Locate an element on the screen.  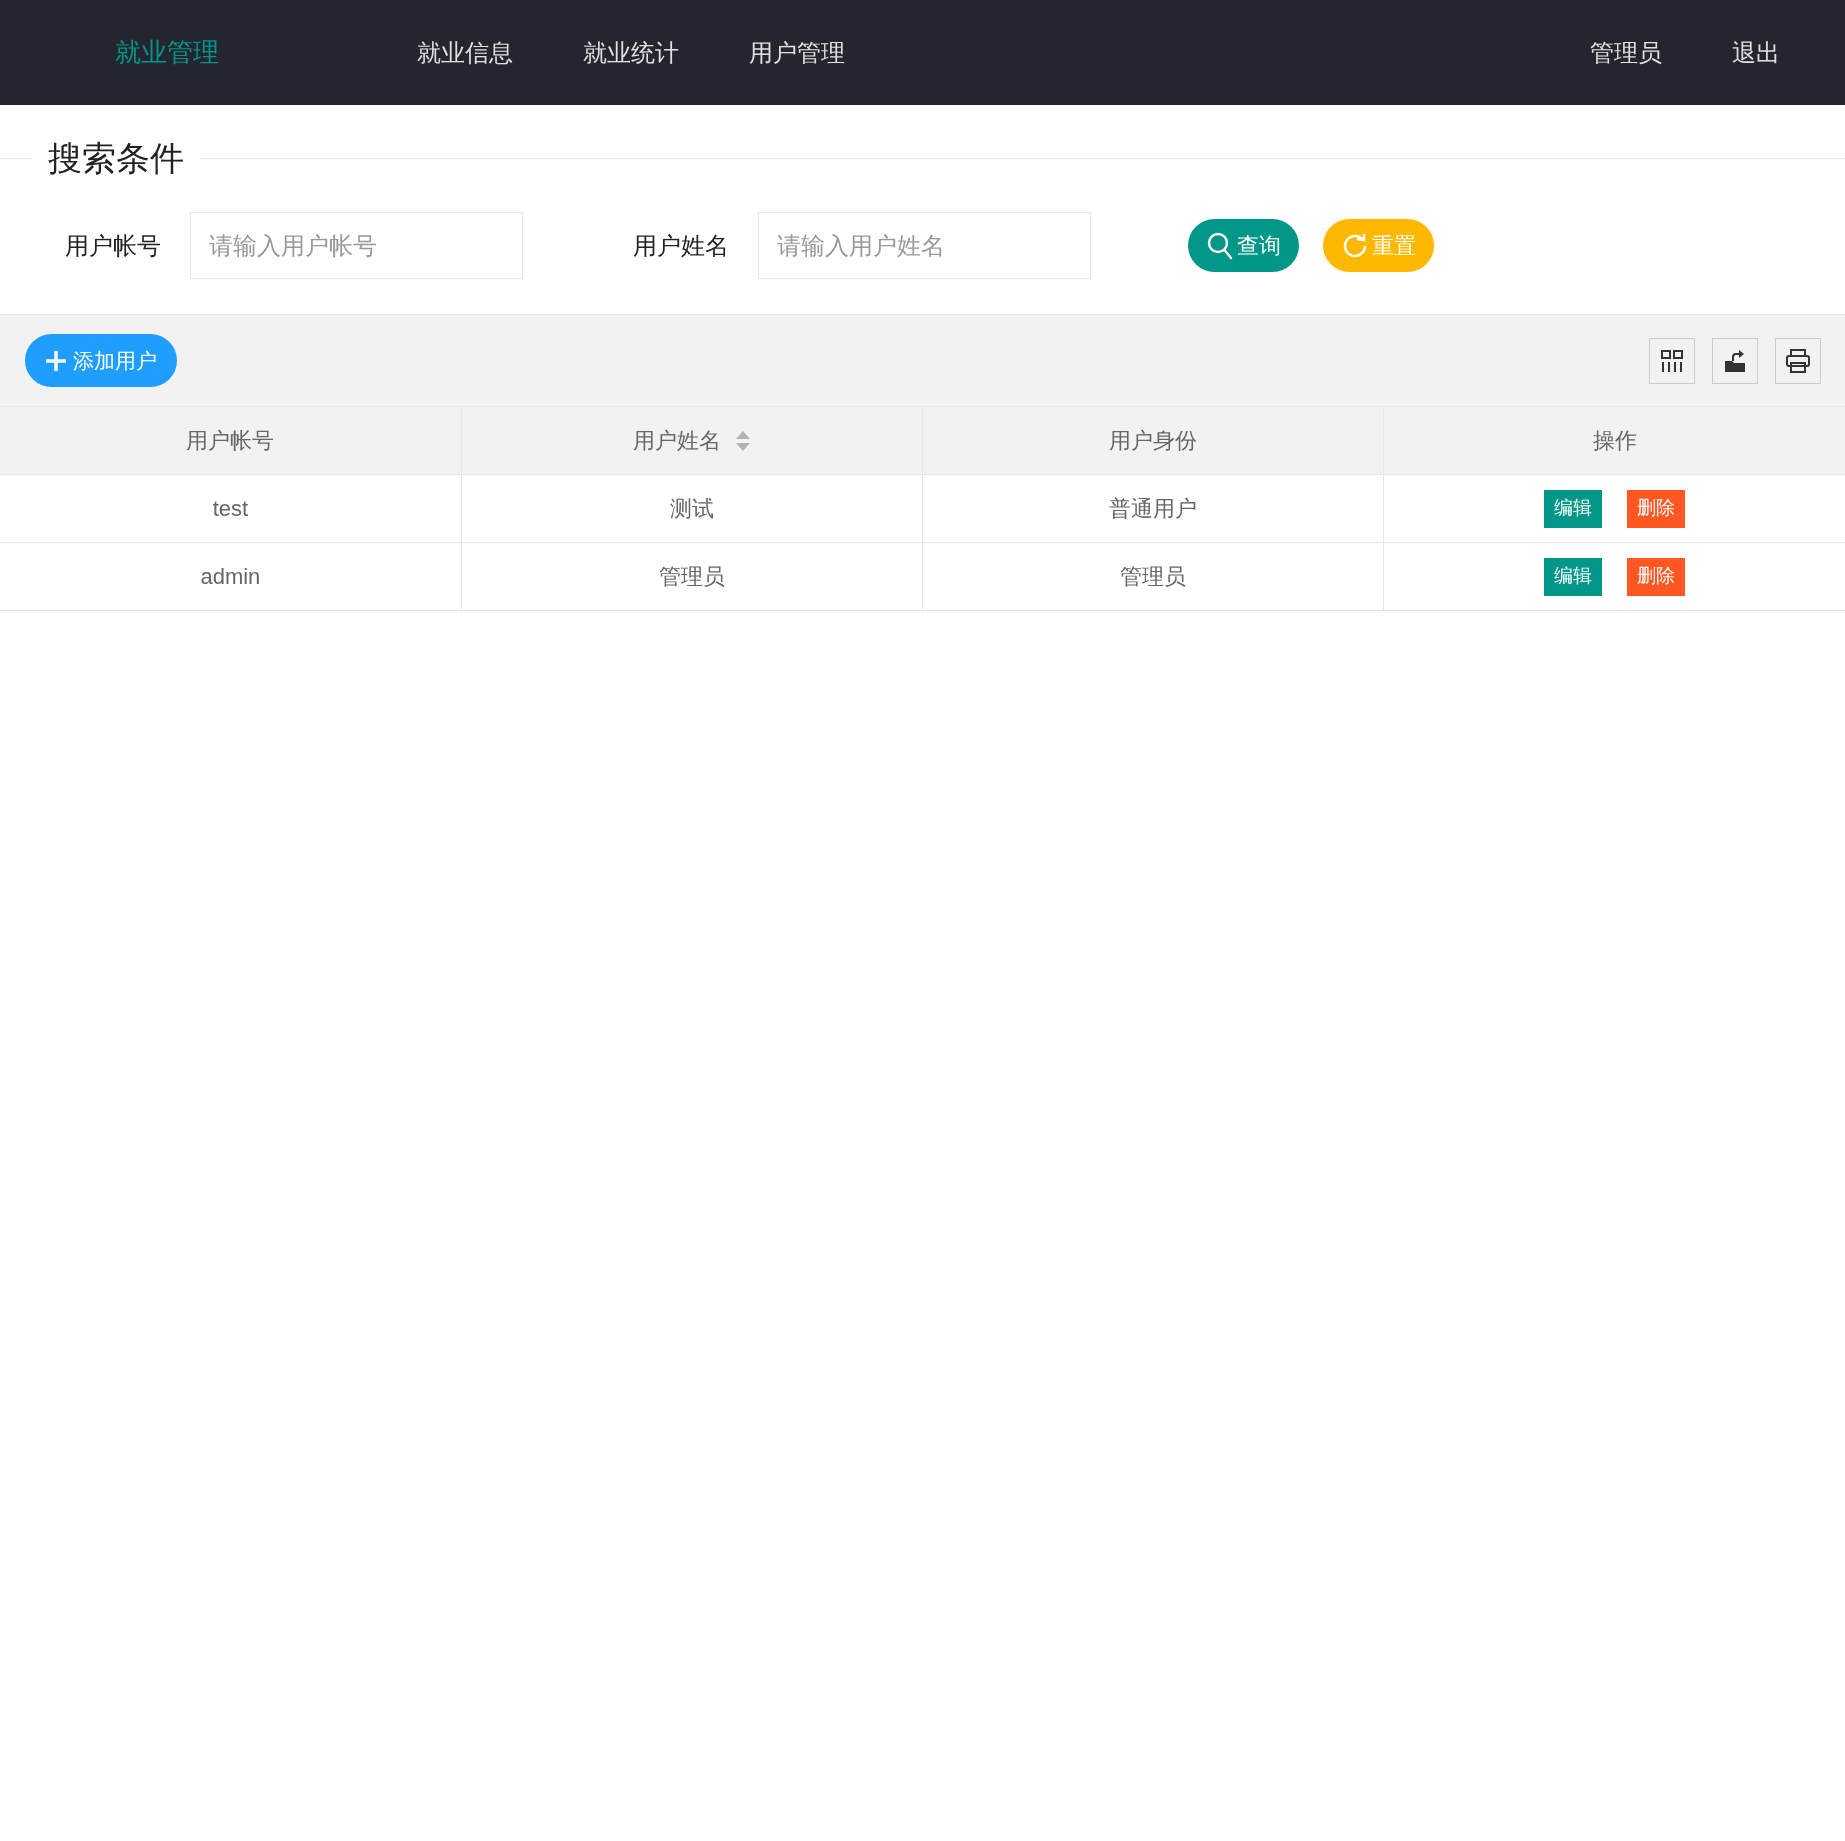
column-header: 用户帐号 is located at coordinates (231, 440).